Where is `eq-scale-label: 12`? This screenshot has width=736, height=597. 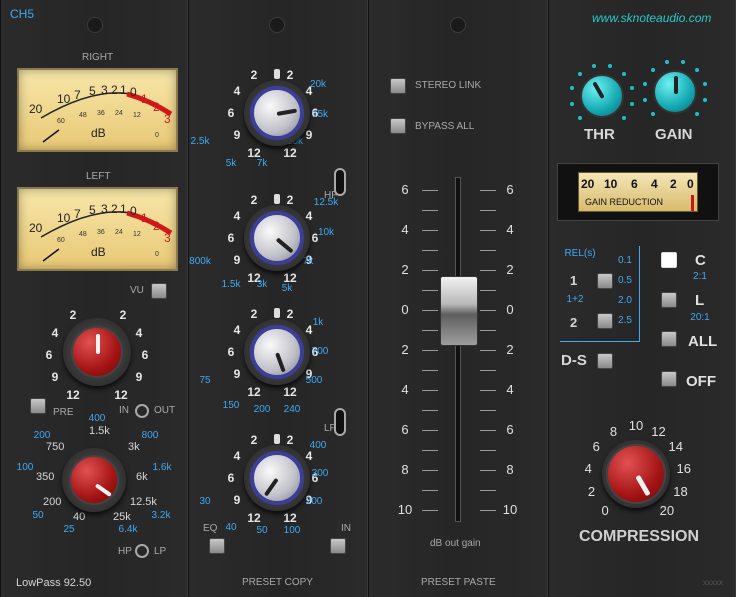
eq-scale-label: 12 is located at coordinates (290, 518).